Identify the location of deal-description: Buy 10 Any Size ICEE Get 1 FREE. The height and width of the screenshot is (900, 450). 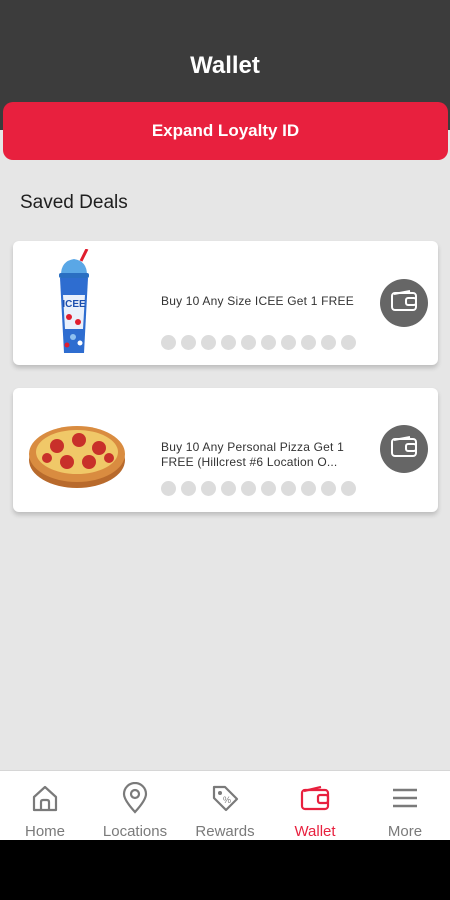
(257, 301).